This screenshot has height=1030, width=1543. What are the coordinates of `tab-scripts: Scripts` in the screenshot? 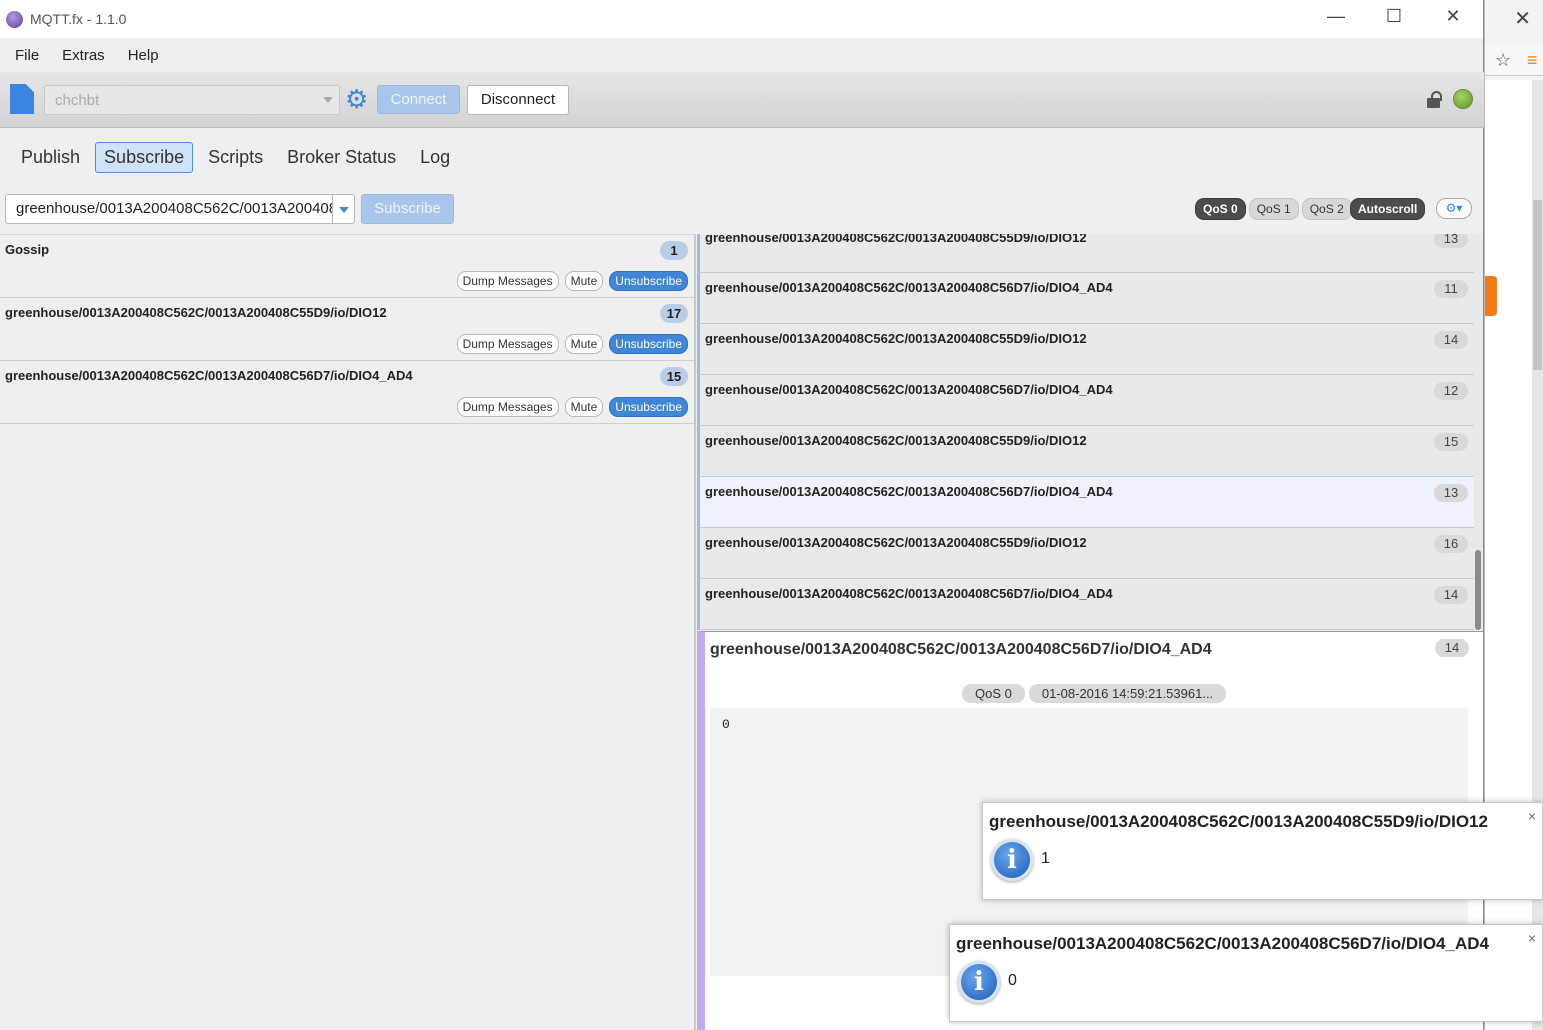 It's located at (235, 157).